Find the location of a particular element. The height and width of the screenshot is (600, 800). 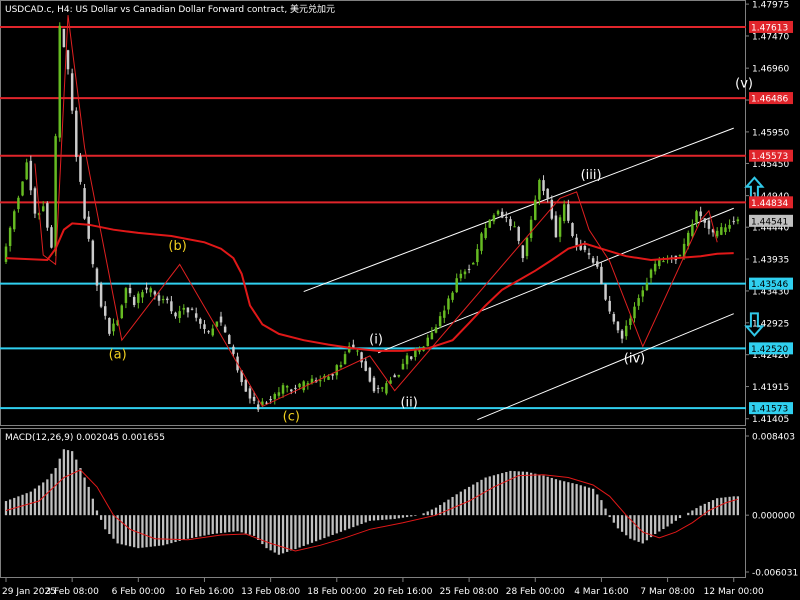

time-tick-label: 4 Mar 16:00 is located at coordinates (601, 592).